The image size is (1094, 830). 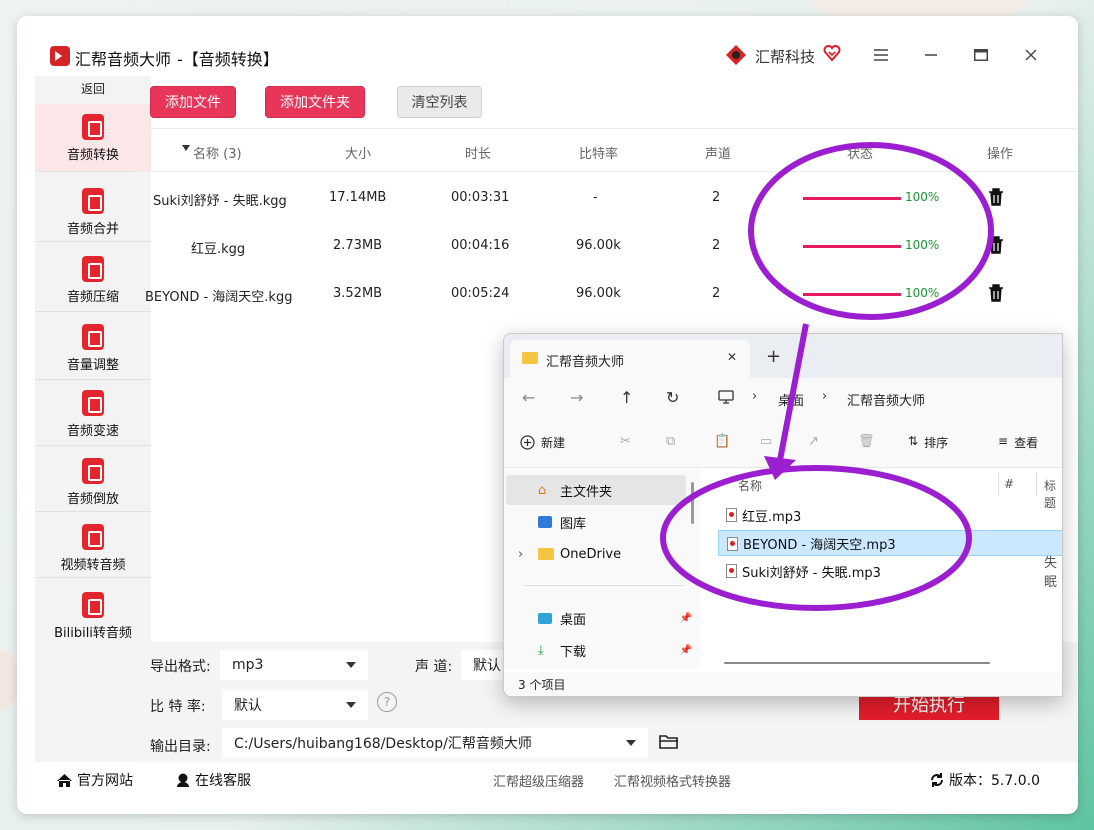 What do you see at coordinates (890, 515) in the screenshot?
I see `file-item: 红豆.mp3` at bounding box center [890, 515].